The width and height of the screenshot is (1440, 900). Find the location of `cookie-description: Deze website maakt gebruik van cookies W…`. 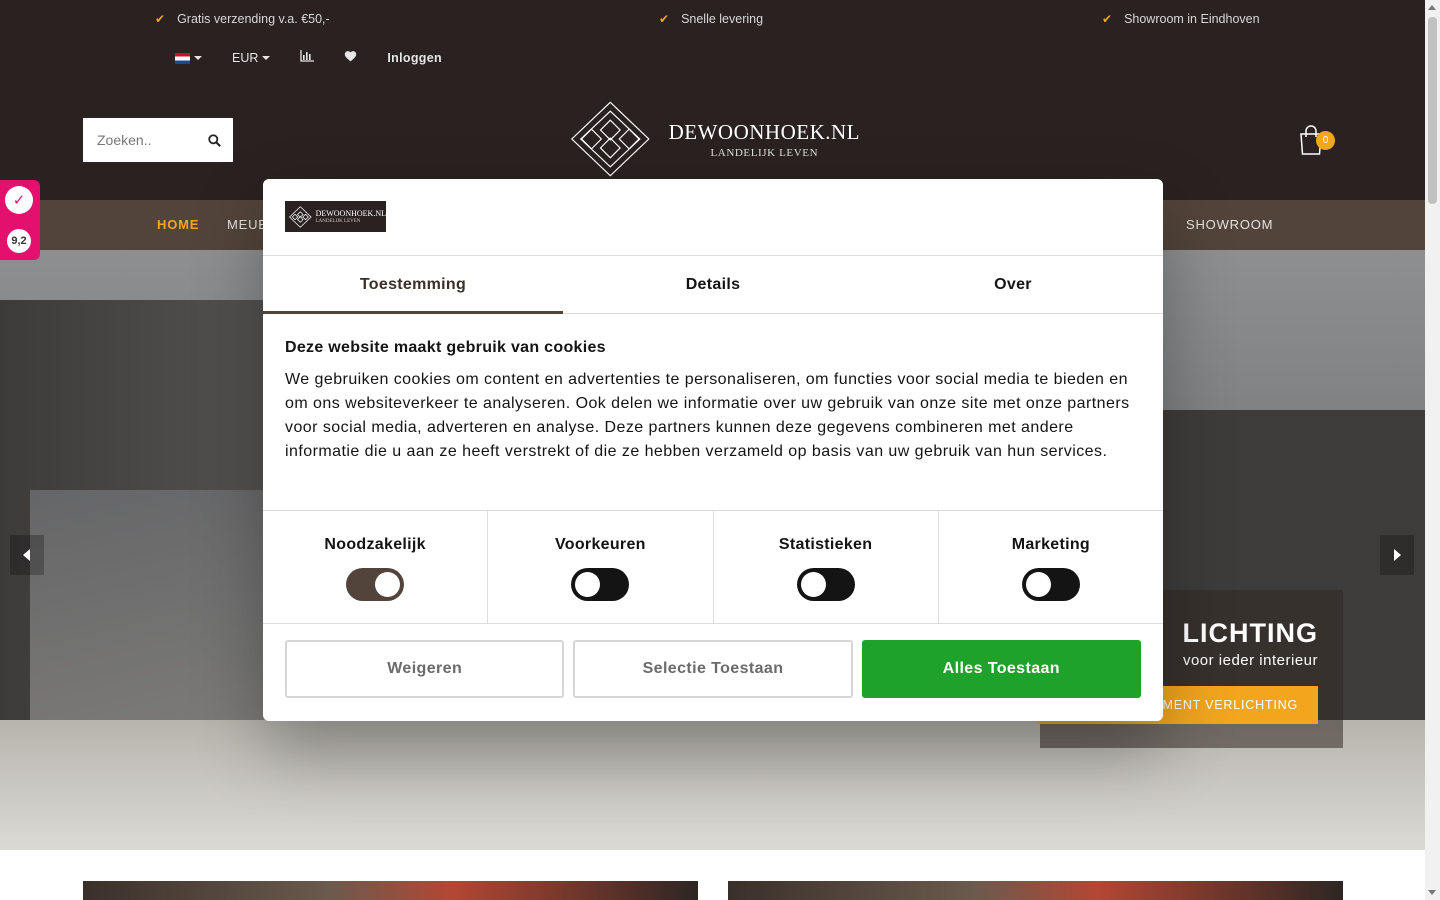

cookie-description: Deze website maakt gebruik van cookies W… is located at coordinates (713, 412).